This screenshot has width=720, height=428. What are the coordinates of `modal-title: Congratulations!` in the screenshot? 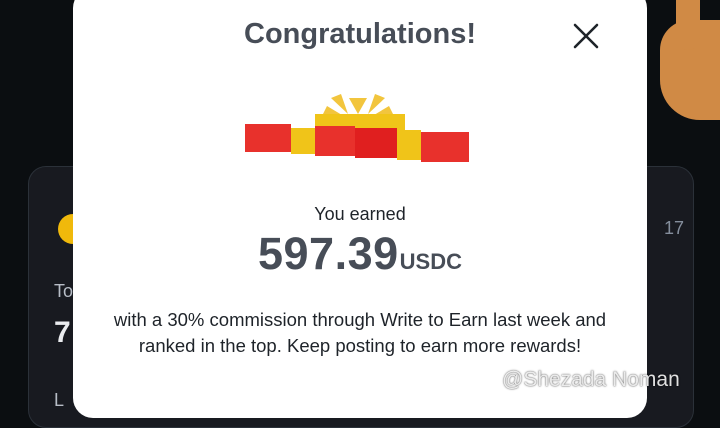 It's located at (360, 34).